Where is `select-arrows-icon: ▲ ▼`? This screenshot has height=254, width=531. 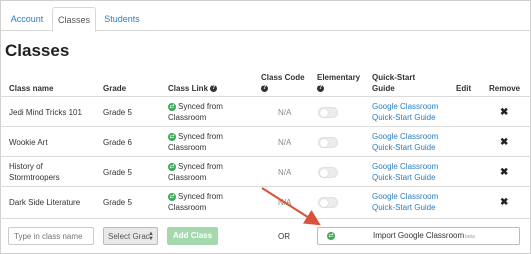 select-arrows-icon: ▲ ▼ is located at coordinates (151, 236).